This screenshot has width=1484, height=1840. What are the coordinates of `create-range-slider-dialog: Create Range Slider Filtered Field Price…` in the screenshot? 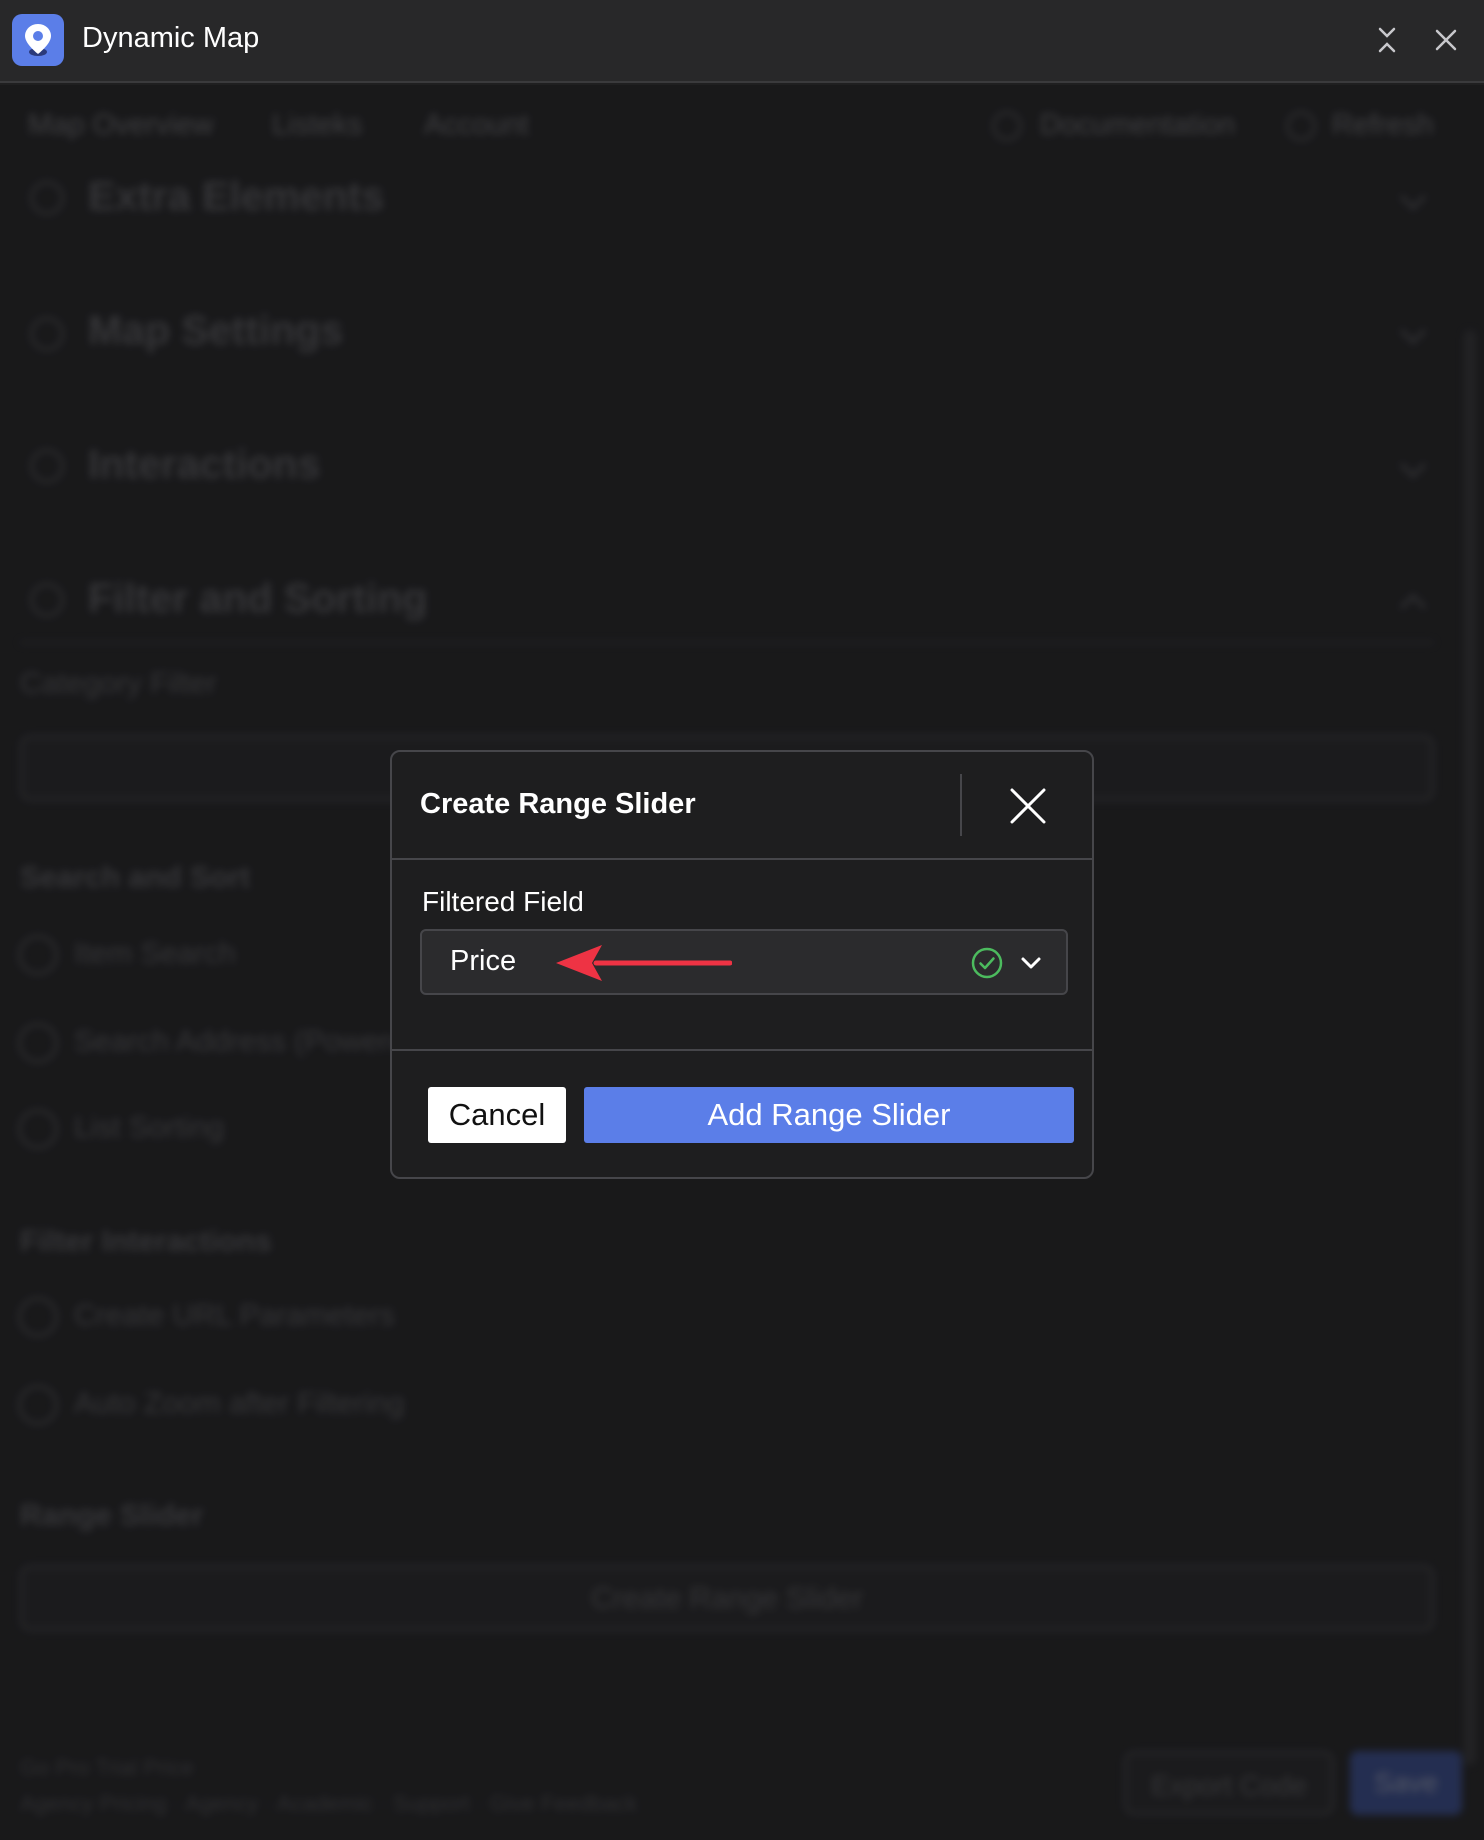 It's located at (742, 964).